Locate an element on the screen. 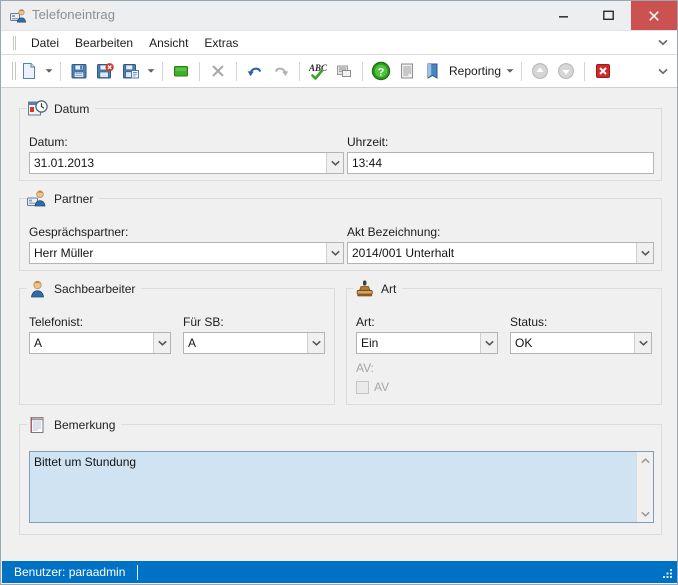 The image size is (678, 585). close-button is located at coordinates (654, 15).